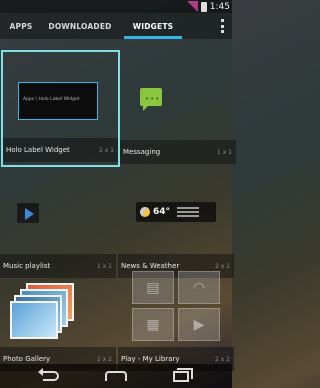 Image resolution: width=320 pixels, height=388 pixels. I want to click on battery-icon, so click(203, 6).